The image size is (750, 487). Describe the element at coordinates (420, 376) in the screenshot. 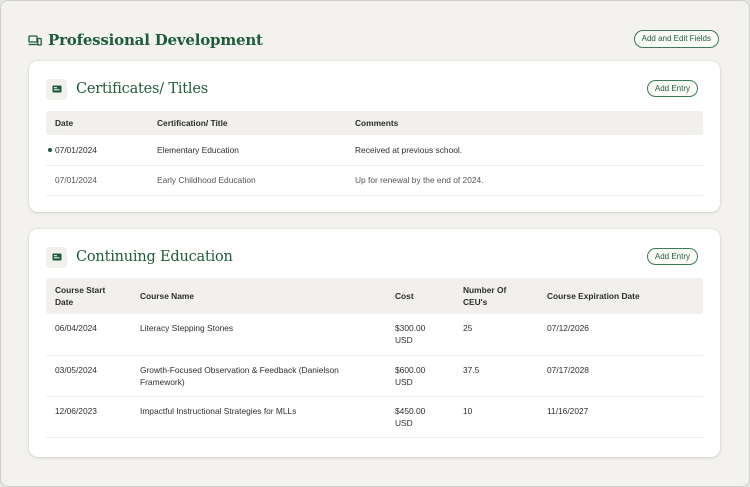

I see `cell-cost: $600.00 USD` at that location.